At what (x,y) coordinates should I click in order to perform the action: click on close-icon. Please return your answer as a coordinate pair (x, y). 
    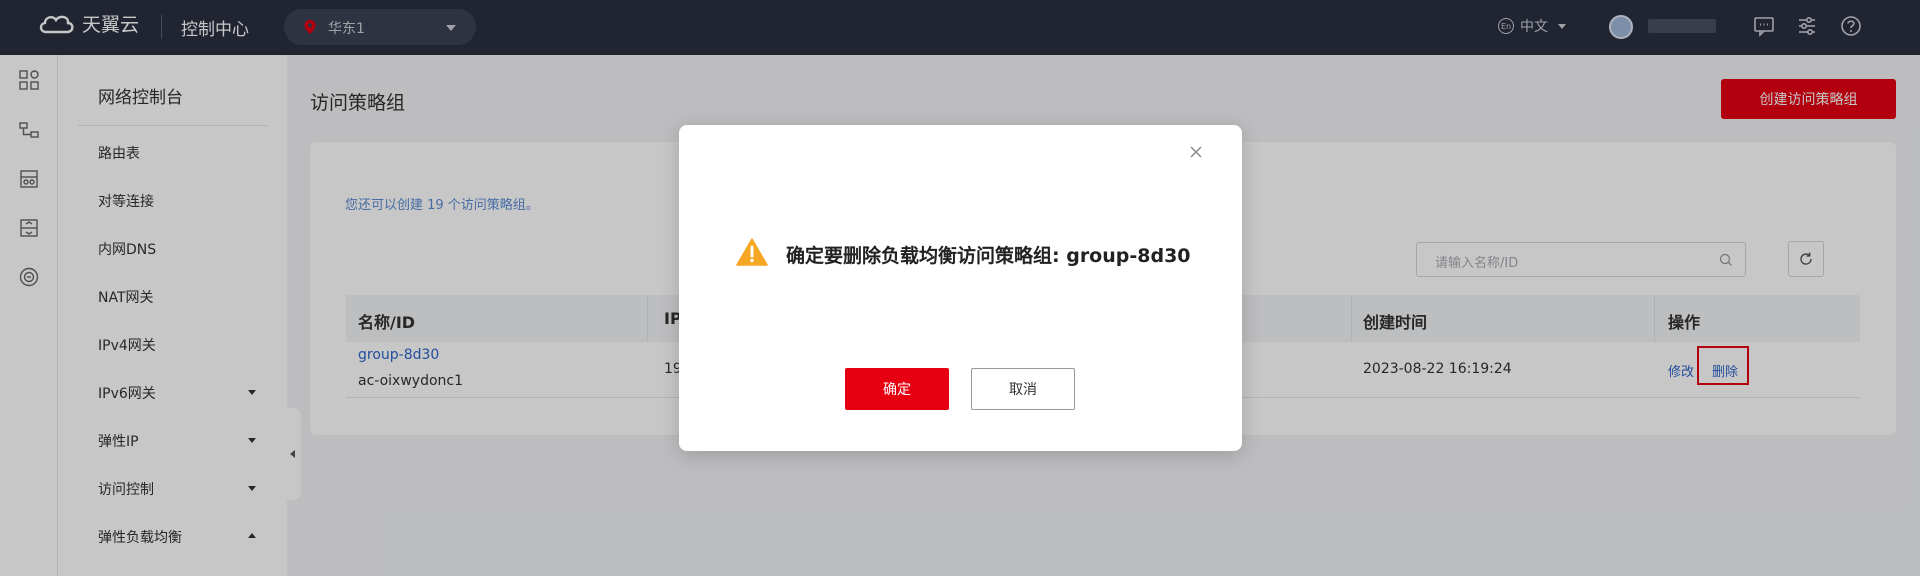
    Looking at the image, I should click on (1196, 152).